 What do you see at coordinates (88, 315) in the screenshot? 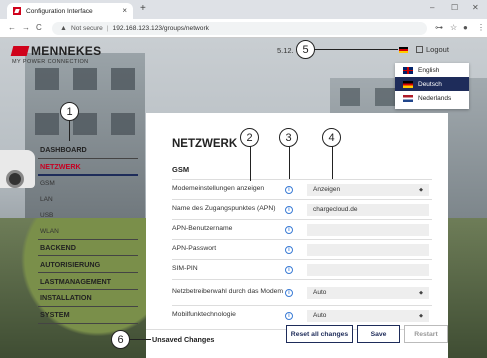
I see `sidebar-item-system: SYSTEM` at bounding box center [88, 315].